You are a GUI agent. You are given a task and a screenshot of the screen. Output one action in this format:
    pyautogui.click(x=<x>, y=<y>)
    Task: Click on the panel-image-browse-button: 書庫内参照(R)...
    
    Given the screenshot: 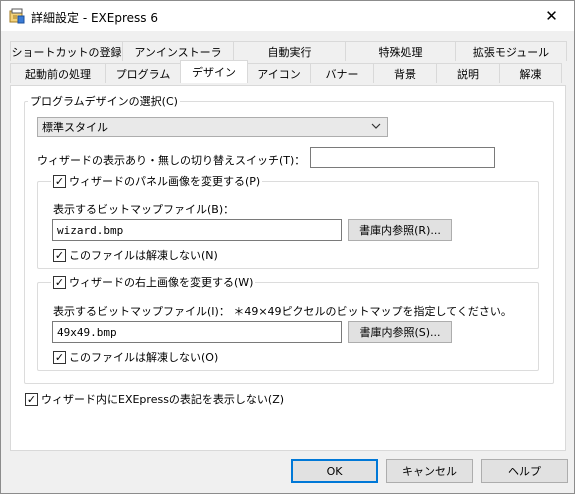 What is the action you would take?
    pyautogui.click(x=400, y=230)
    